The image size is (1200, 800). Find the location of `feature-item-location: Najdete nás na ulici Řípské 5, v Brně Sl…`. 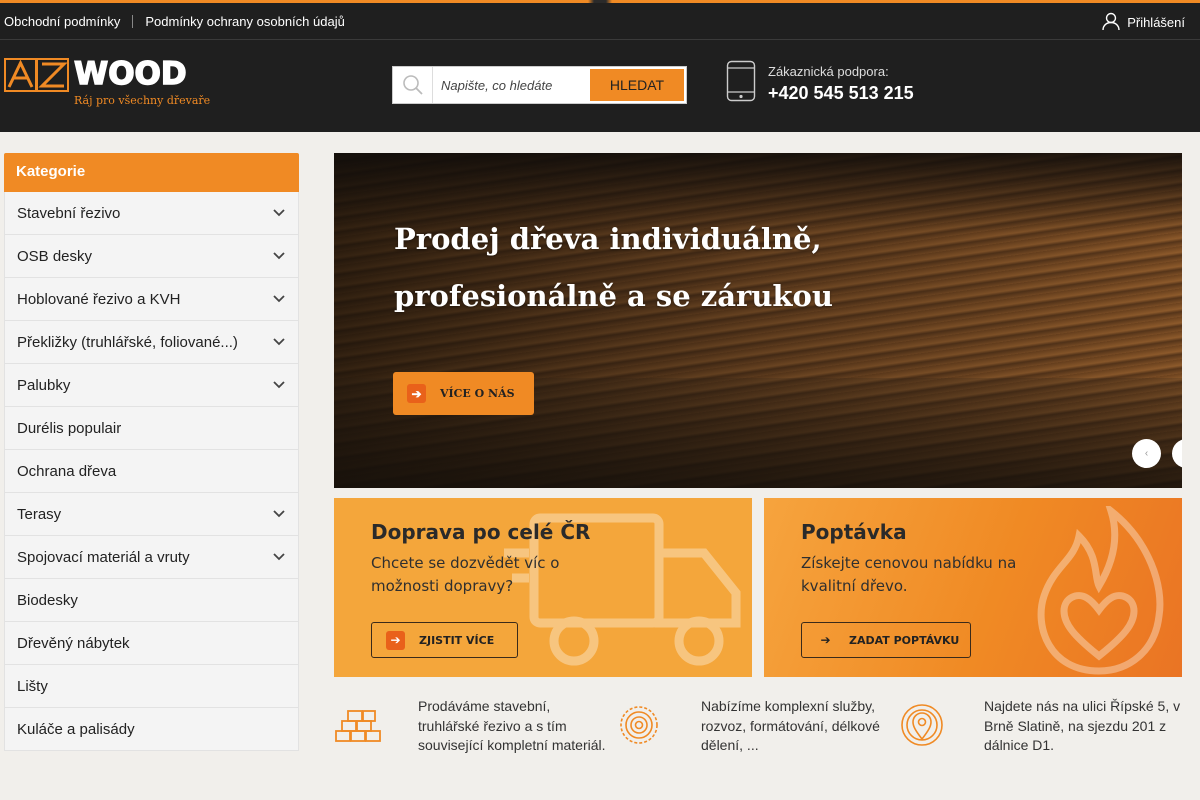

feature-item-location: Najdete nás na ulici Řípské 5, v Brně Sl… is located at coordinates (1042, 726).